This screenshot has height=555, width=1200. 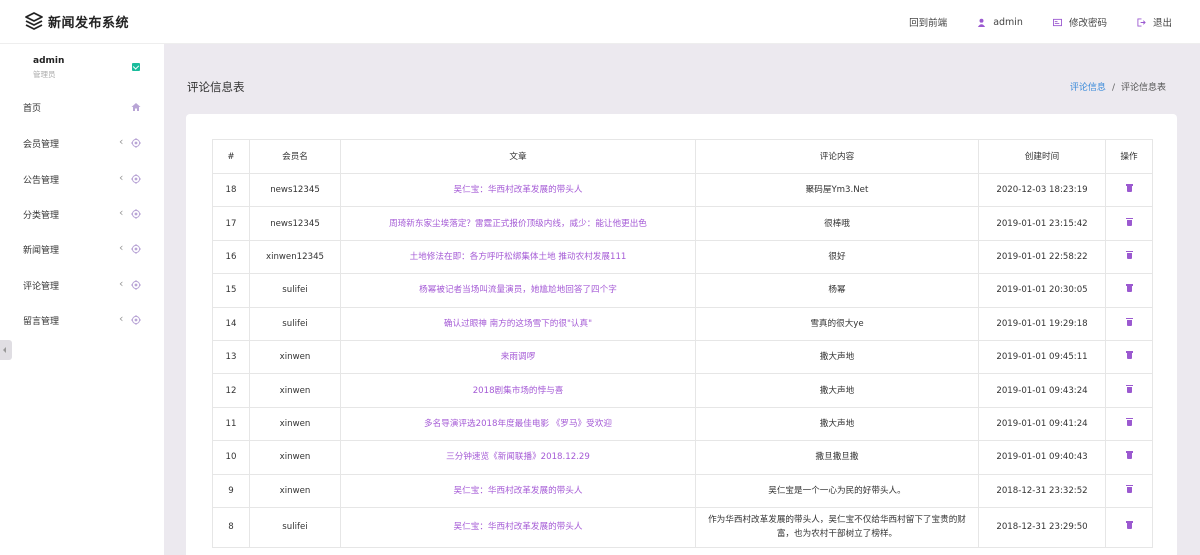 What do you see at coordinates (82, 321) in the screenshot?
I see `sidebar-item-messages: 留言管理 ‹` at bounding box center [82, 321].